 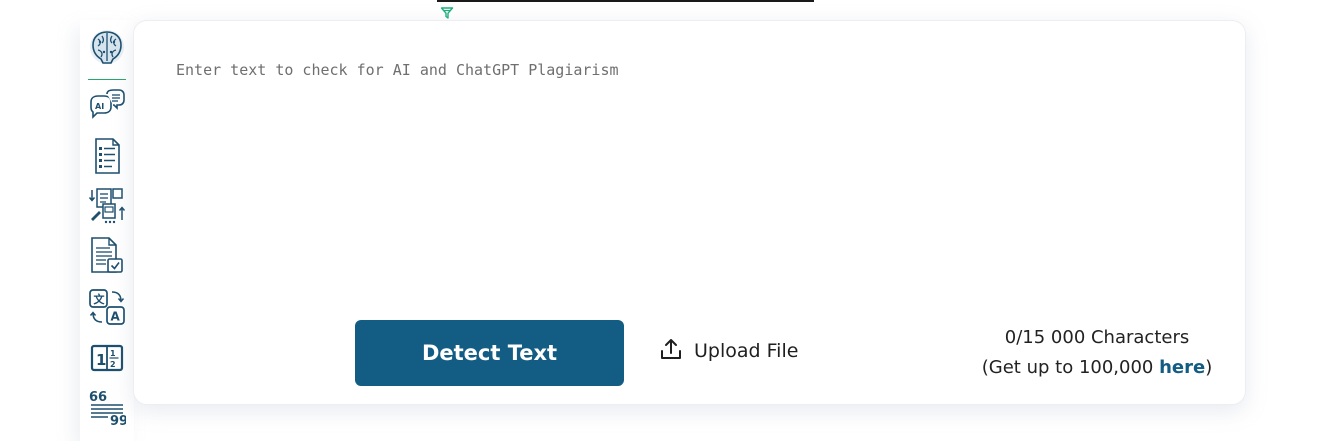 I want to click on upload-file-label: Upload File, so click(x=746, y=351).